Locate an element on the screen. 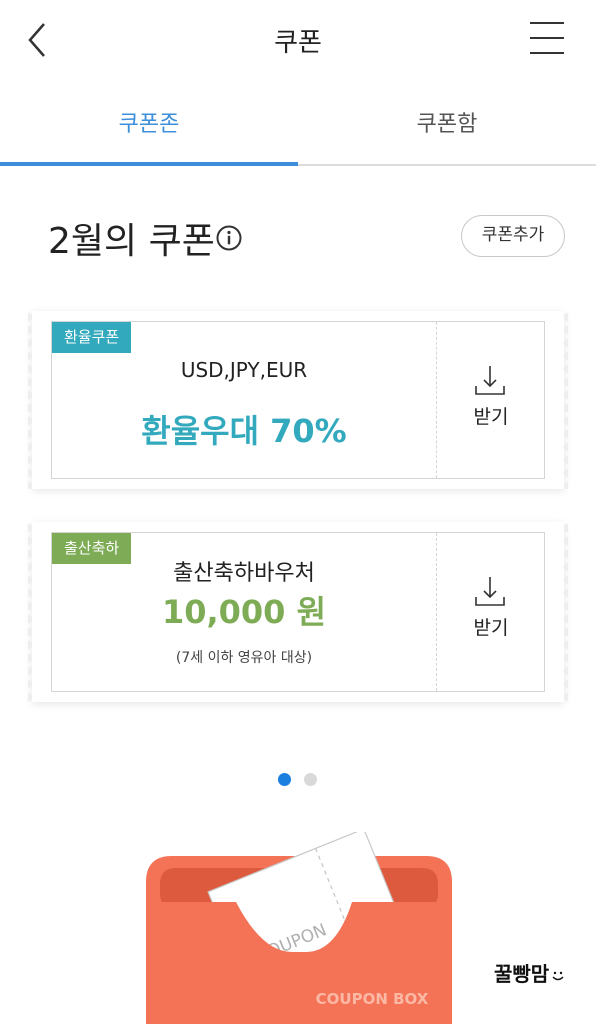 The width and height of the screenshot is (596, 1024). coupon-box-label: COUPON BOX is located at coordinates (372, 999).